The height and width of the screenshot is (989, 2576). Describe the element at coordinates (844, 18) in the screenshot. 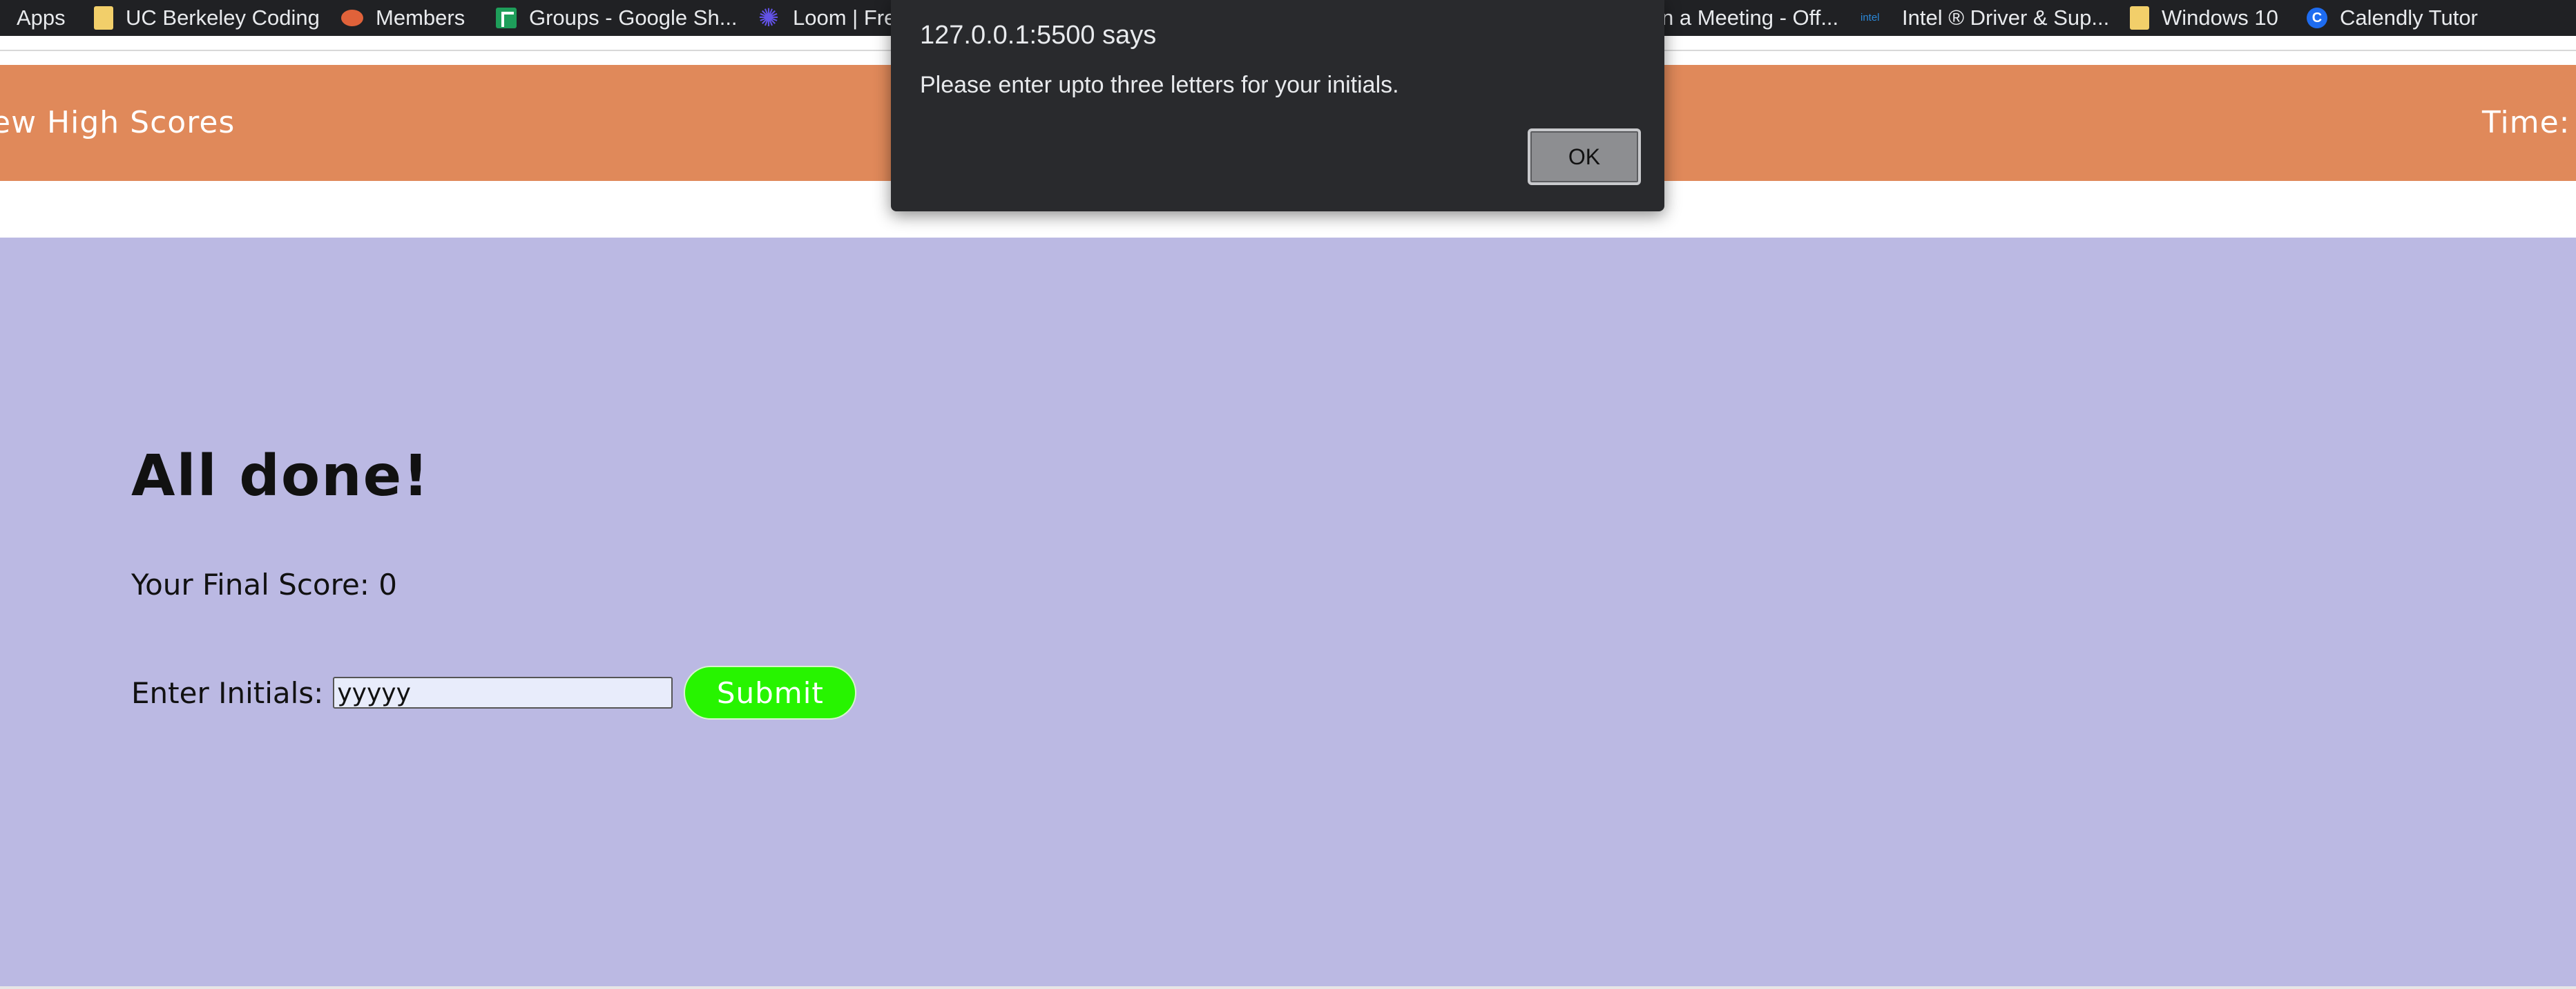

I see `bookmark-label: Loom | Fre` at that location.